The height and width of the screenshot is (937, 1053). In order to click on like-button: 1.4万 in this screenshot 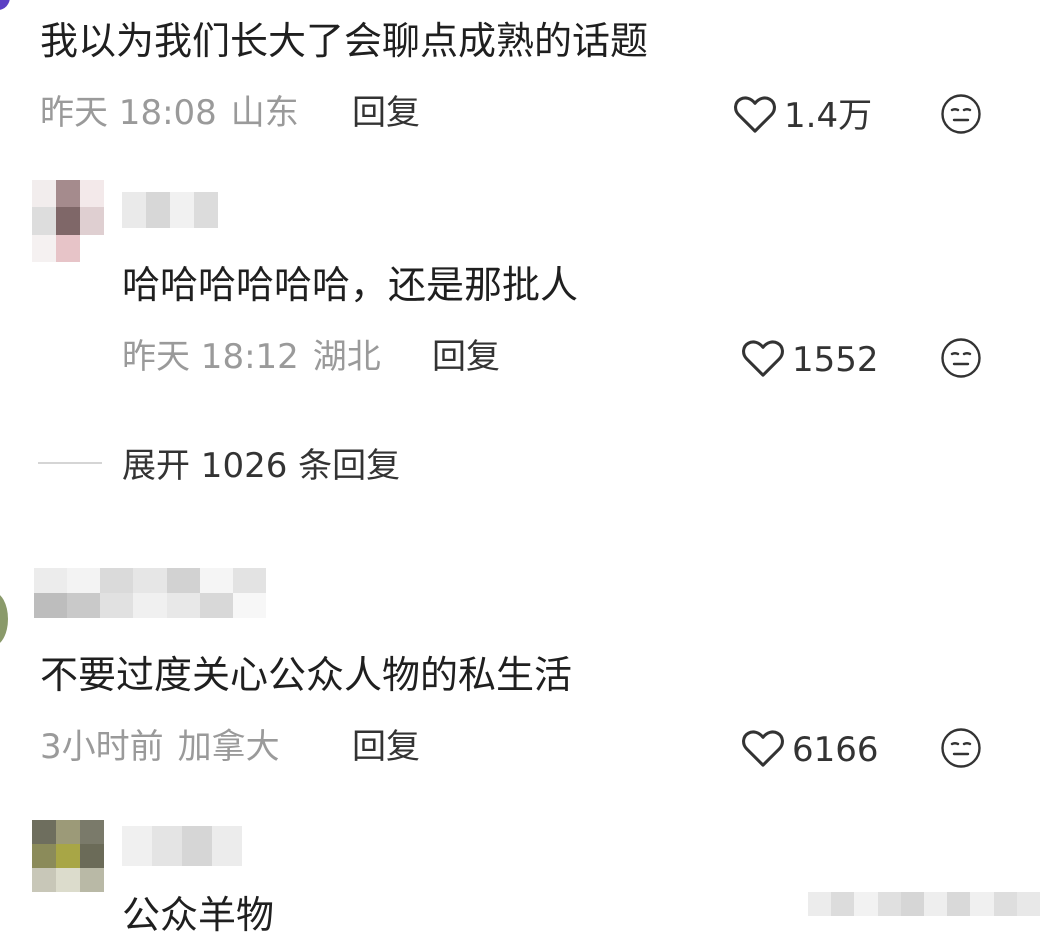, I will do `click(802, 116)`.